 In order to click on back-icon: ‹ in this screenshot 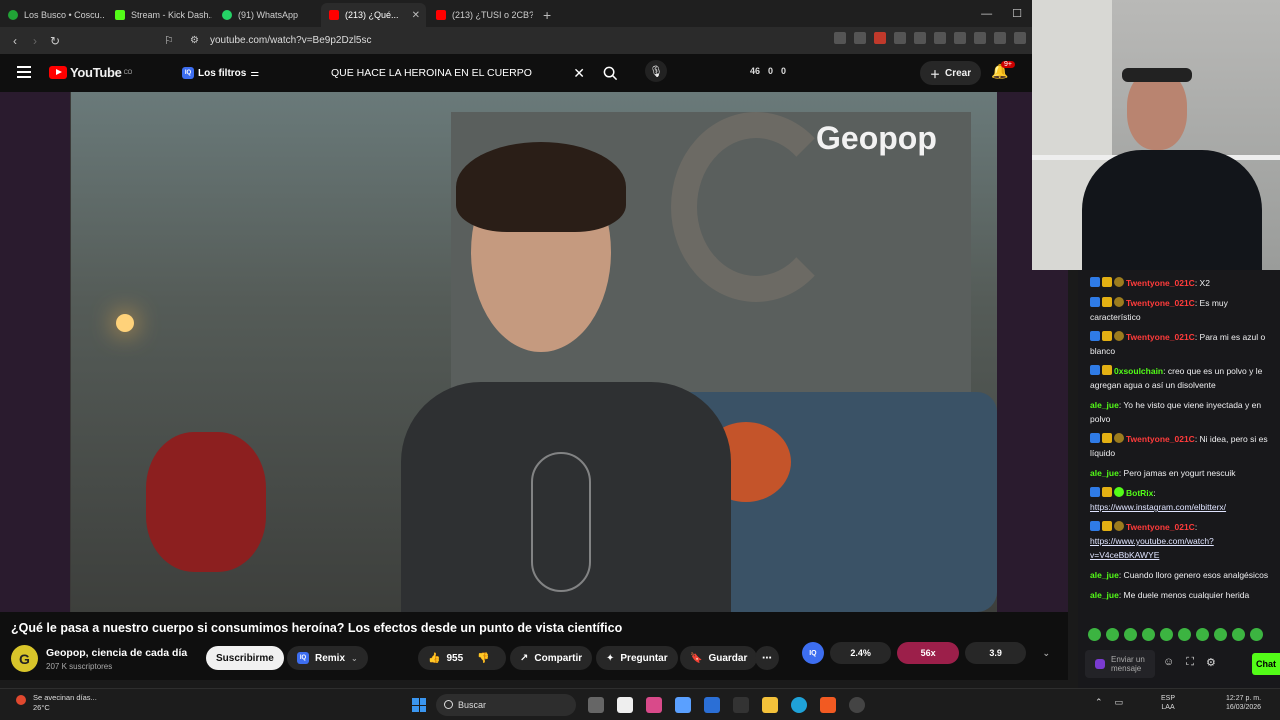, I will do `click(15, 41)`.